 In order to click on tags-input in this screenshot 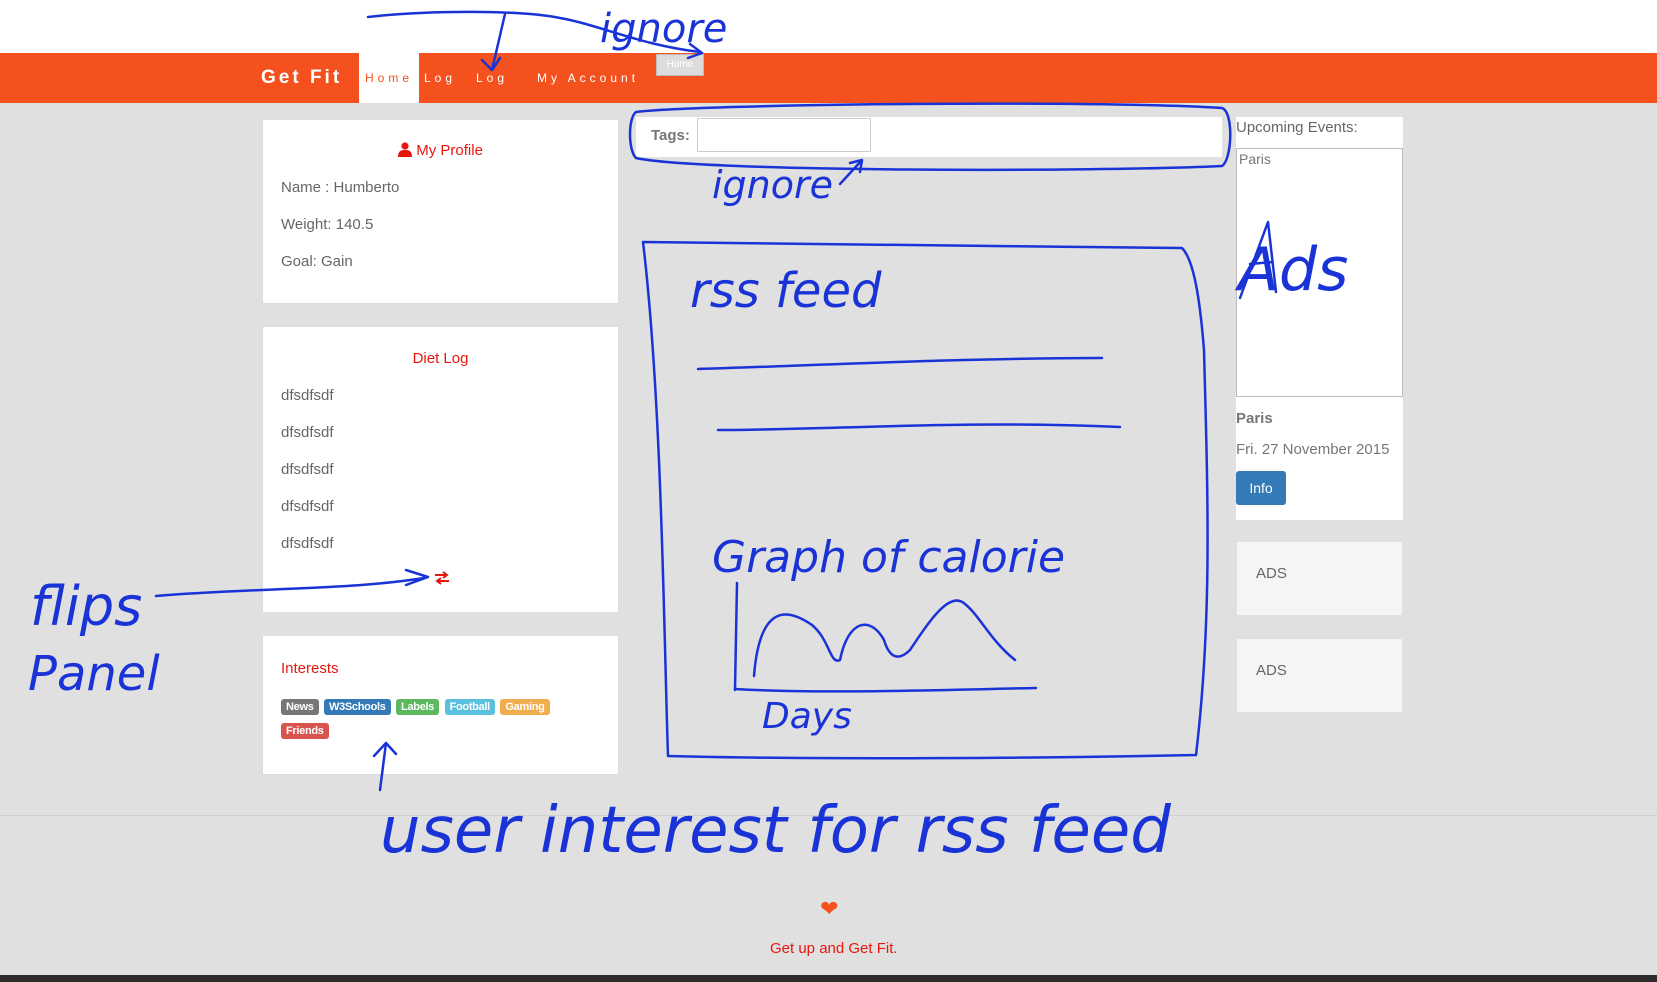, I will do `click(784, 135)`.